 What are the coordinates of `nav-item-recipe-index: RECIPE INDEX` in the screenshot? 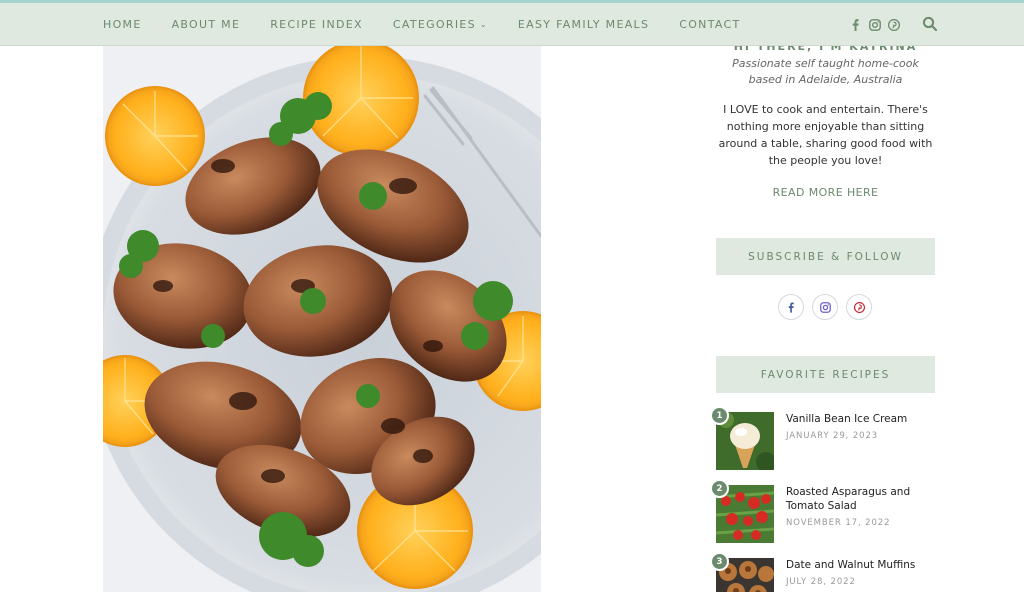 It's located at (316, 24).